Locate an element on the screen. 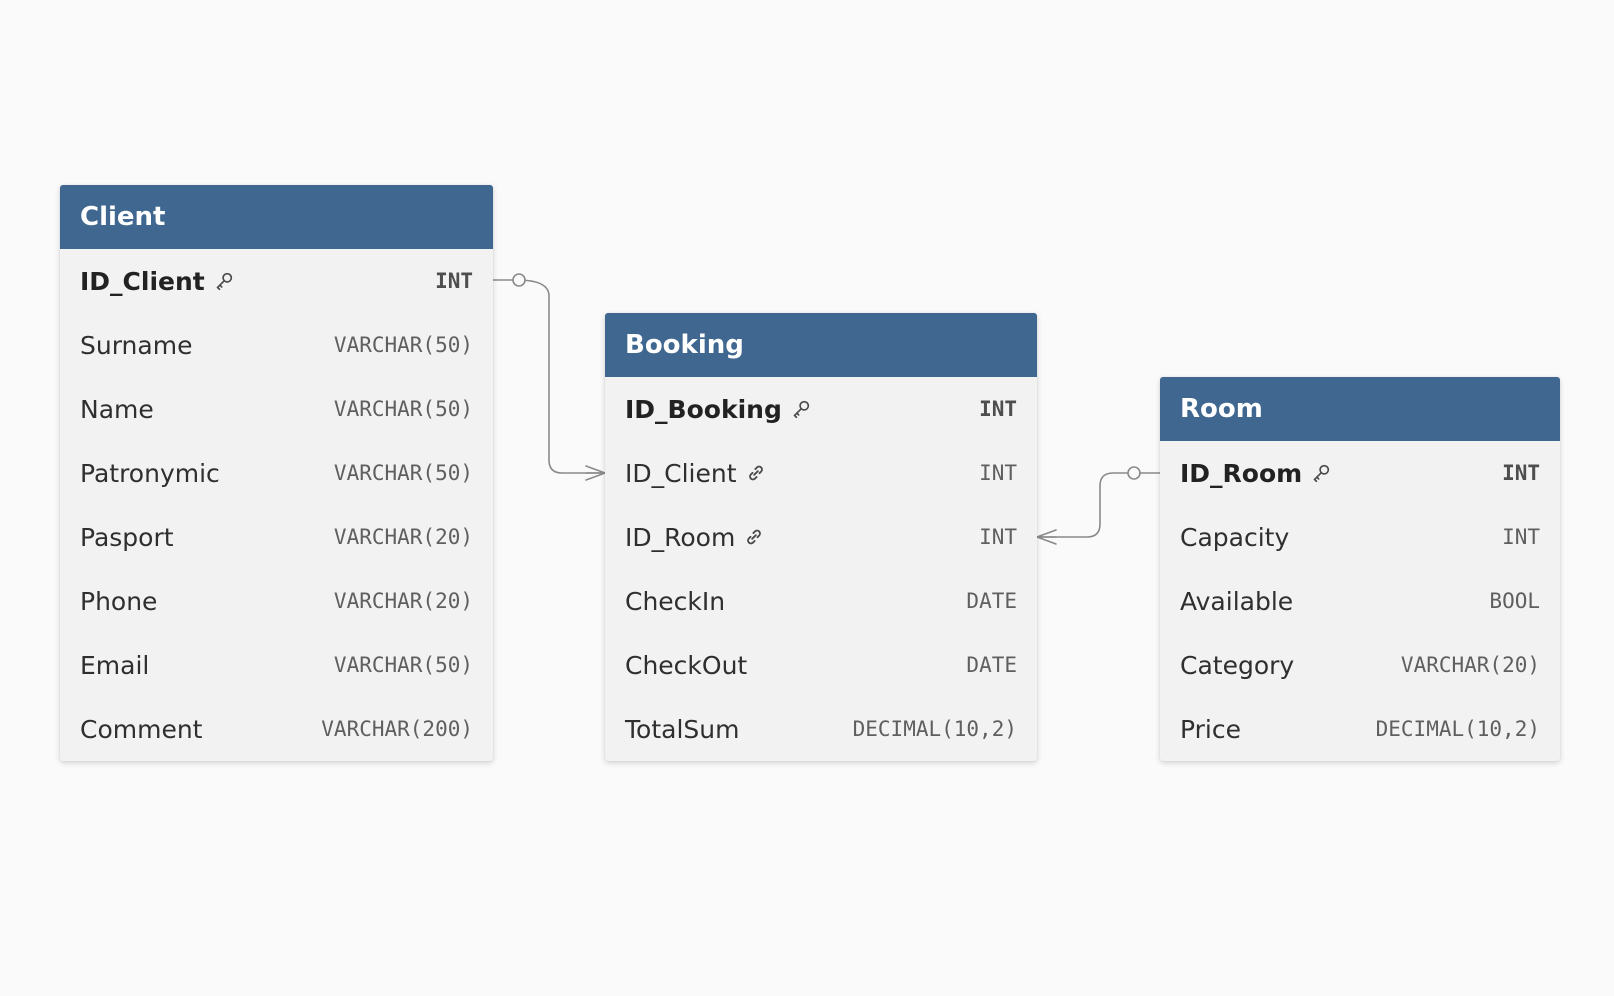 This screenshot has height=996, width=1614. room-field-id-room-name: ID_Room is located at coordinates (1241, 473).